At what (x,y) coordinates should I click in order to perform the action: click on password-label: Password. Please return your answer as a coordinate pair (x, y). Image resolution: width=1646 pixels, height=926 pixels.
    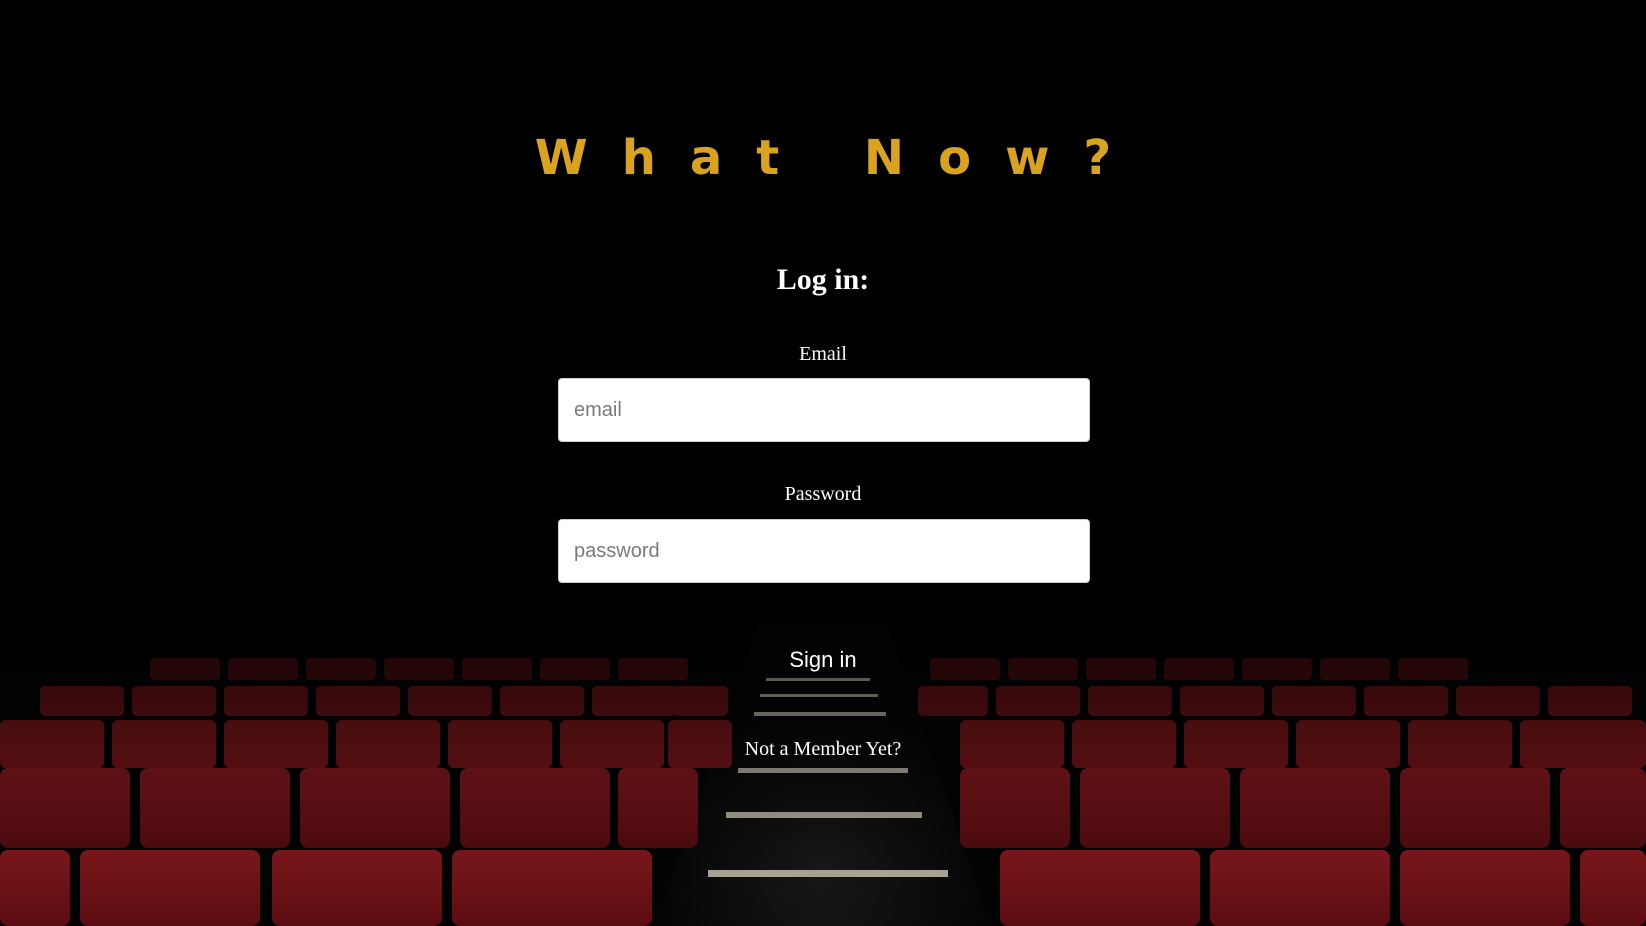
    Looking at the image, I should click on (823, 494).